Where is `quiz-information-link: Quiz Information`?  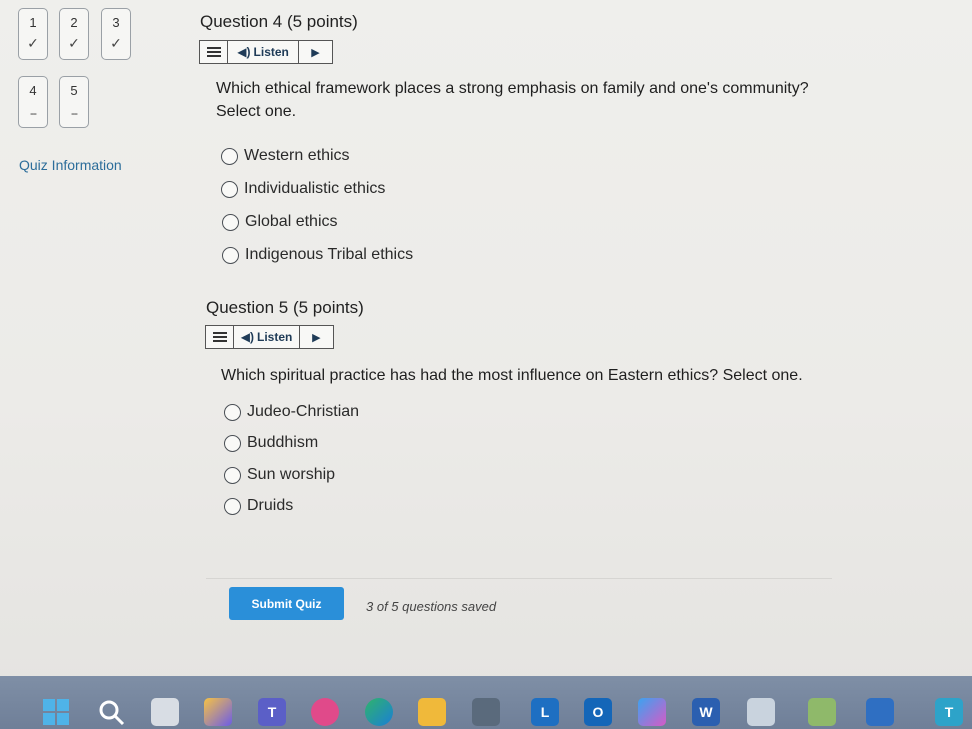 quiz-information-link: Quiz Information is located at coordinates (70, 165).